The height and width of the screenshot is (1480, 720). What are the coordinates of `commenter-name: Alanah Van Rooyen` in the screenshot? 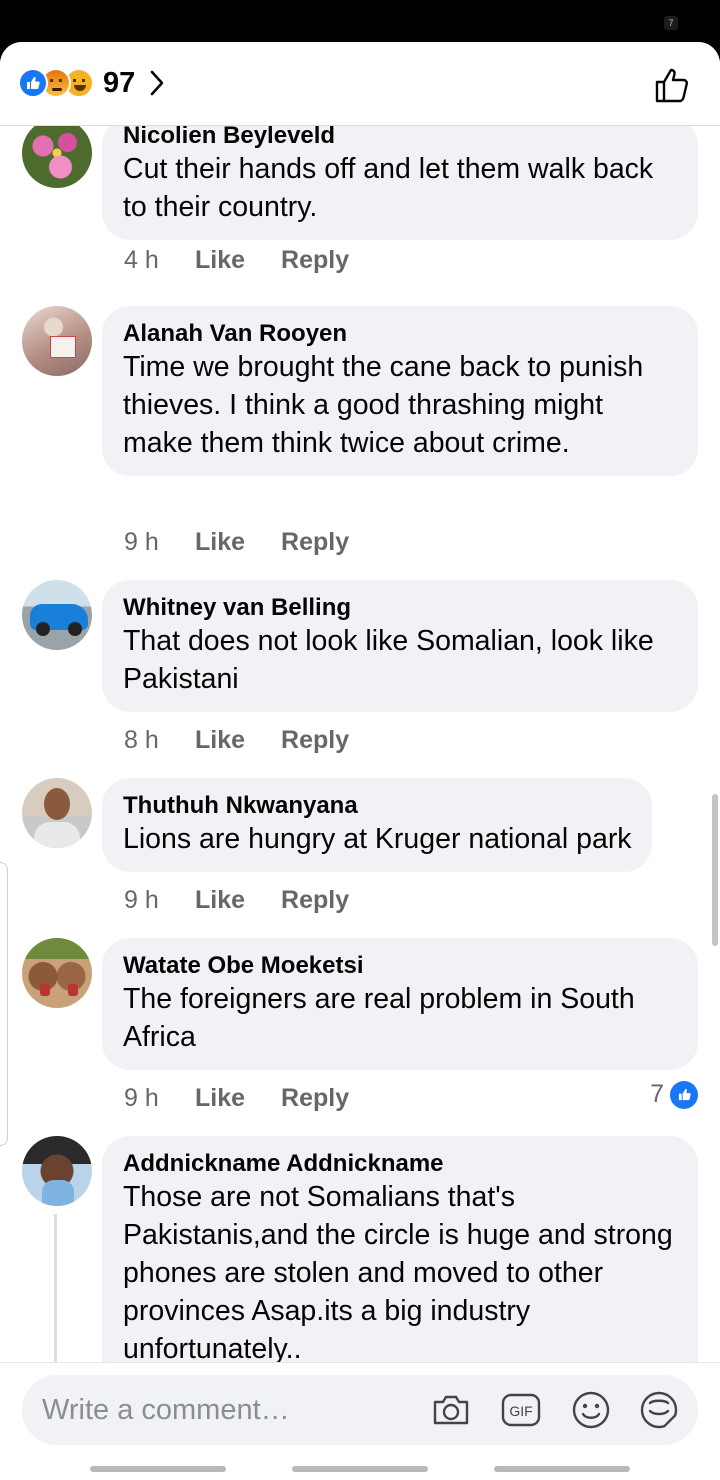 It's located at (400, 334).